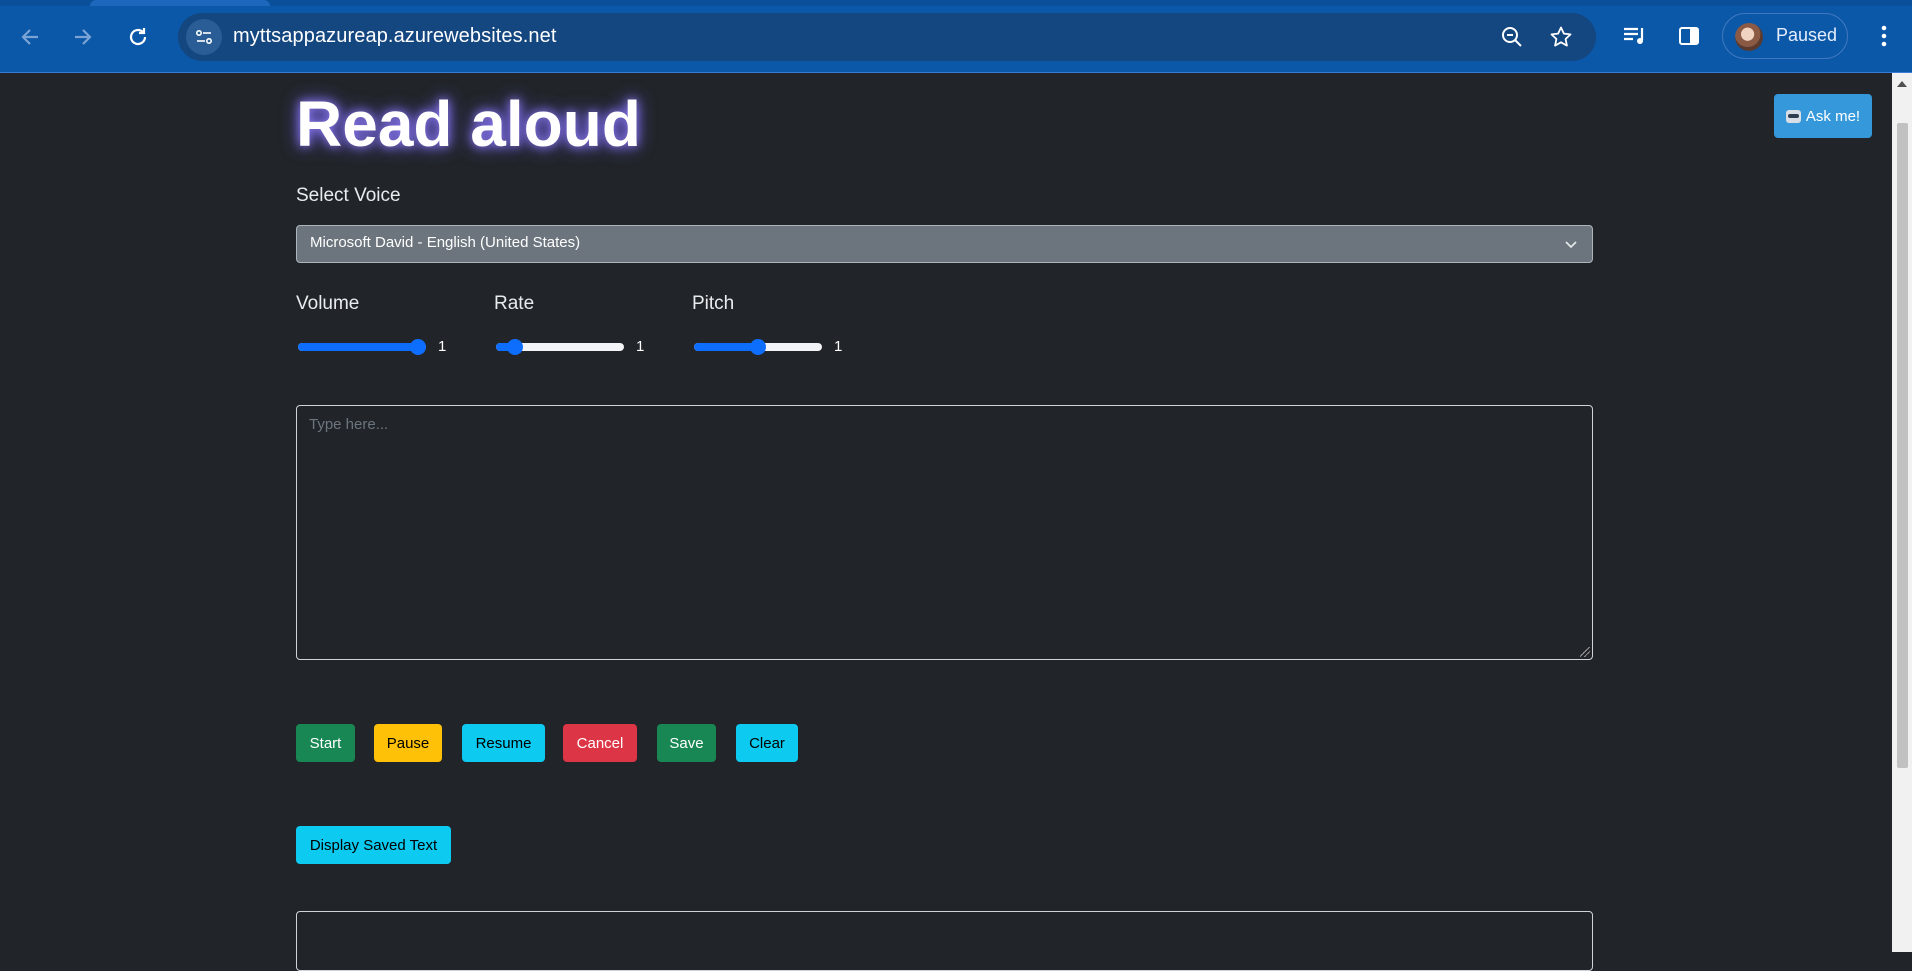 The image size is (1912, 971). What do you see at coordinates (468, 124) in the screenshot?
I see `page-title: Read aloud` at bounding box center [468, 124].